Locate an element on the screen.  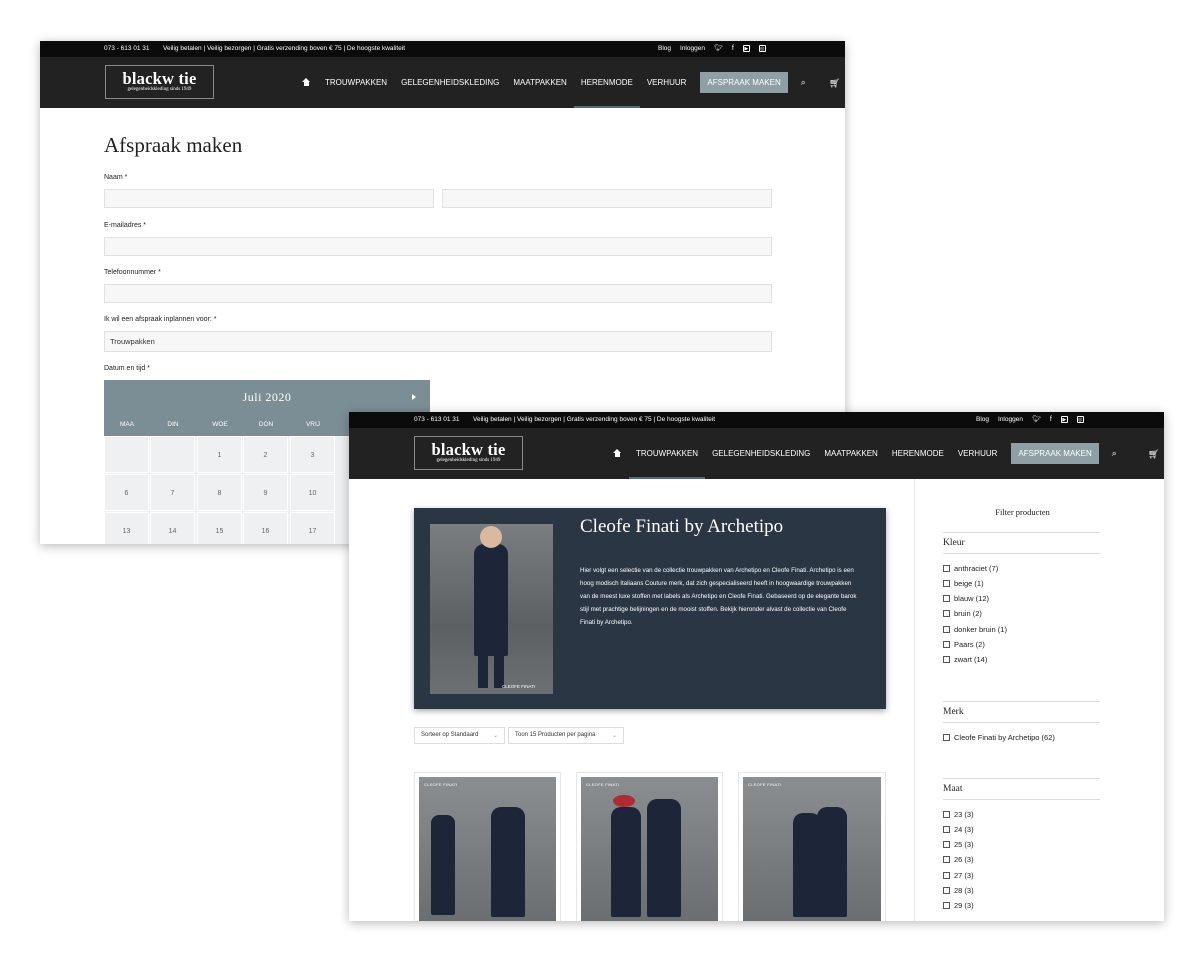
filter-option: Cleofe Finati by Archetipo (62) is located at coordinates (999, 737).